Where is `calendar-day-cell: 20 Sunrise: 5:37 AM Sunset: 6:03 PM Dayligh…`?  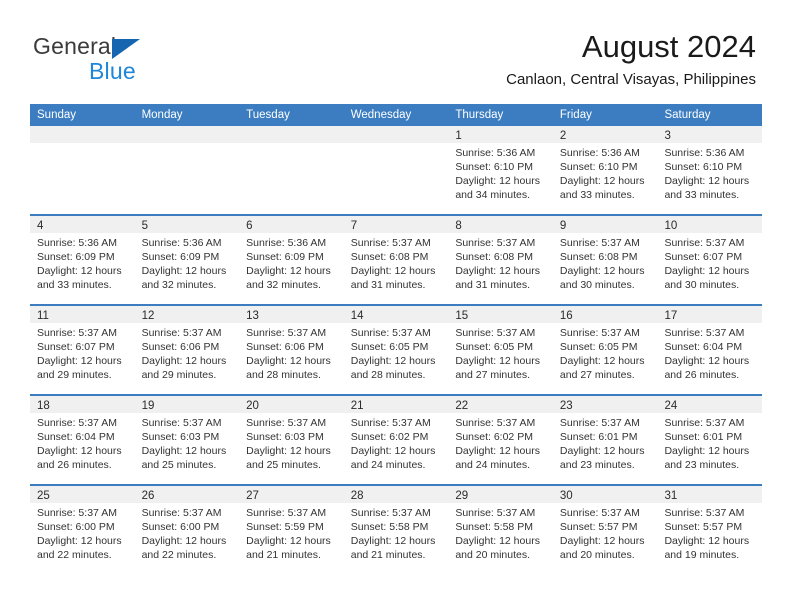 calendar-day-cell: 20 Sunrise: 5:37 AM Sunset: 6:03 PM Dayligh… is located at coordinates (291, 440).